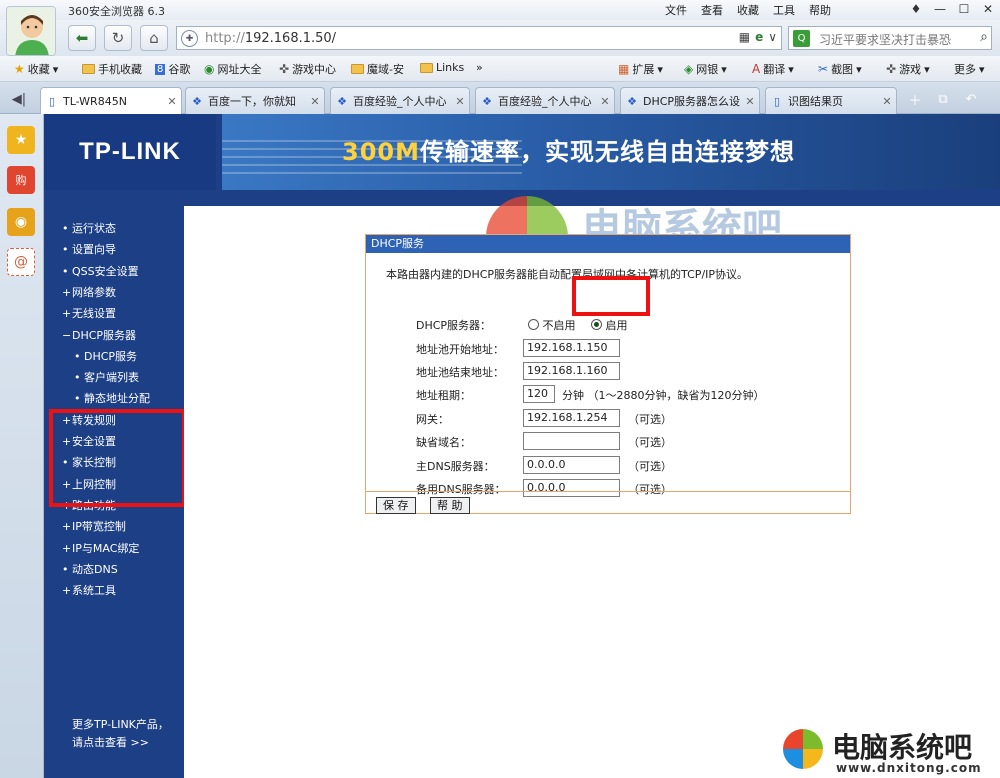 Image resolution: width=1000 pixels, height=778 pixels. Describe the element at coordinates (111, 100) in the screenshot. I see `tab-router: ▯ TL-WR845N ✕` at that location.